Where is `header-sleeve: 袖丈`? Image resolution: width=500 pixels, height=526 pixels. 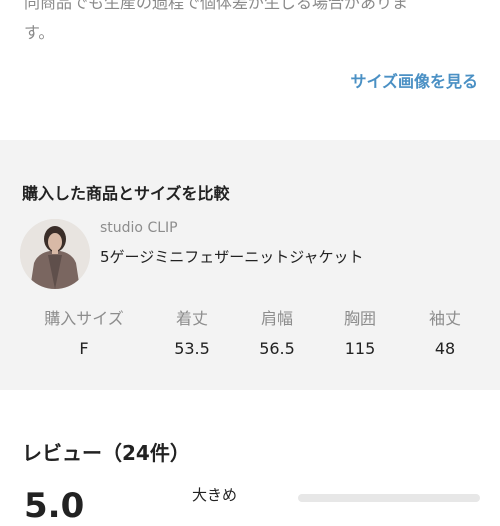
header-sleeve: 袖丈 is located at coordinates (444, 318).